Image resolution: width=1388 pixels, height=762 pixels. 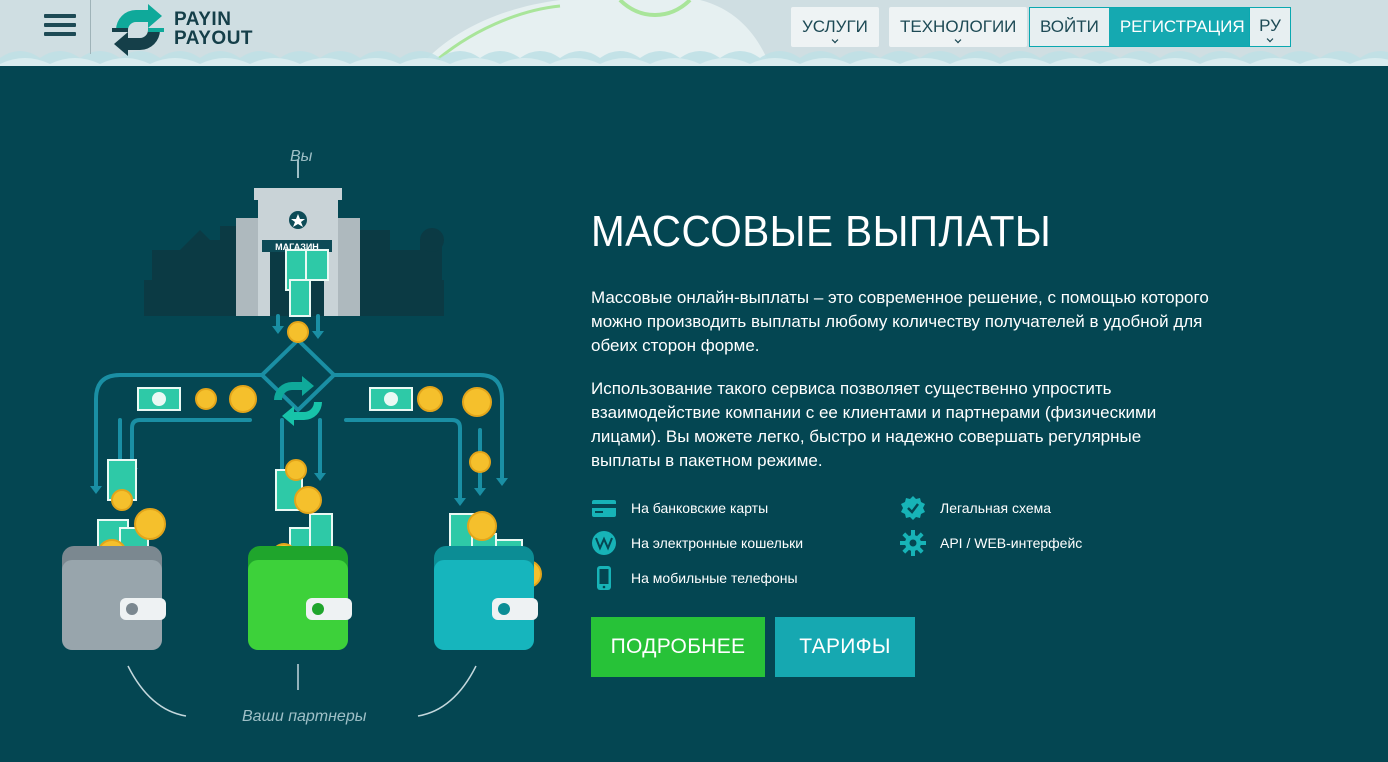 I want to click on logo-line-1: PAYIN, so click(x=203, y=19).